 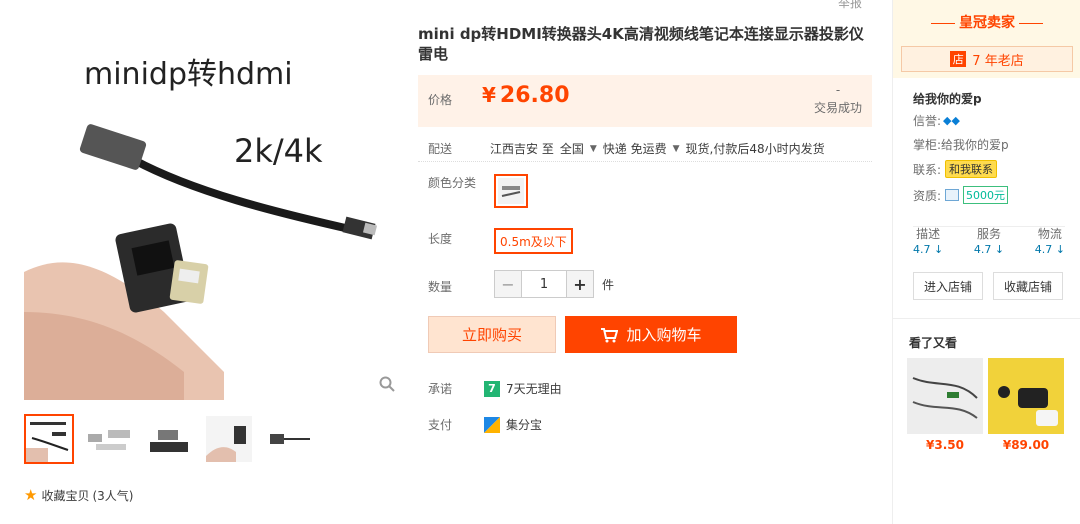 What do you see at coordinates (928, 241) in the screenshot?
I see `score-description: 描述 4.7 ↓` at bounding box center [928, 241].